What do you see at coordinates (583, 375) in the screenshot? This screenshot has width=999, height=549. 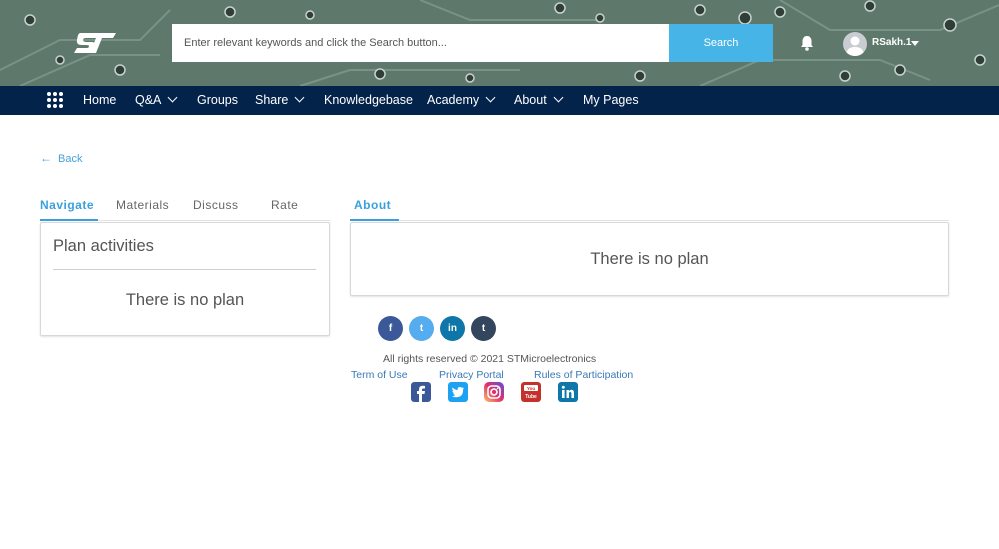 I see `footer-link-rules: Rules of Participation` at bounding box center [583, 375].